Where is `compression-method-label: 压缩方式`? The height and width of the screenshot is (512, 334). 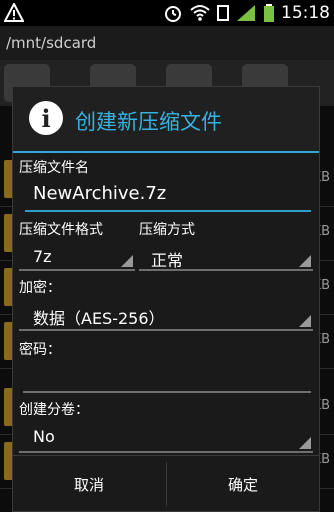
compression-method-label: 压缩方式 is located at coordinates (167, 230).